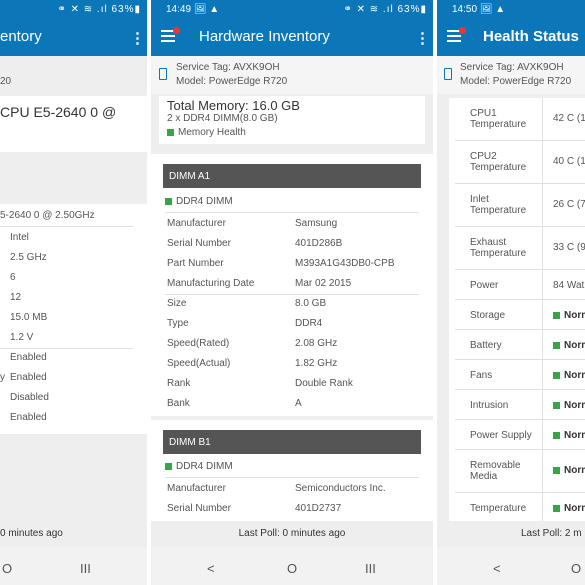 The height and width of the screenshot is (585, 585). What do you see at coordinates (292, 442) in the screenshot?
I see `dimm-b1-header: DIMM B1` at bounding box center [292, 442].